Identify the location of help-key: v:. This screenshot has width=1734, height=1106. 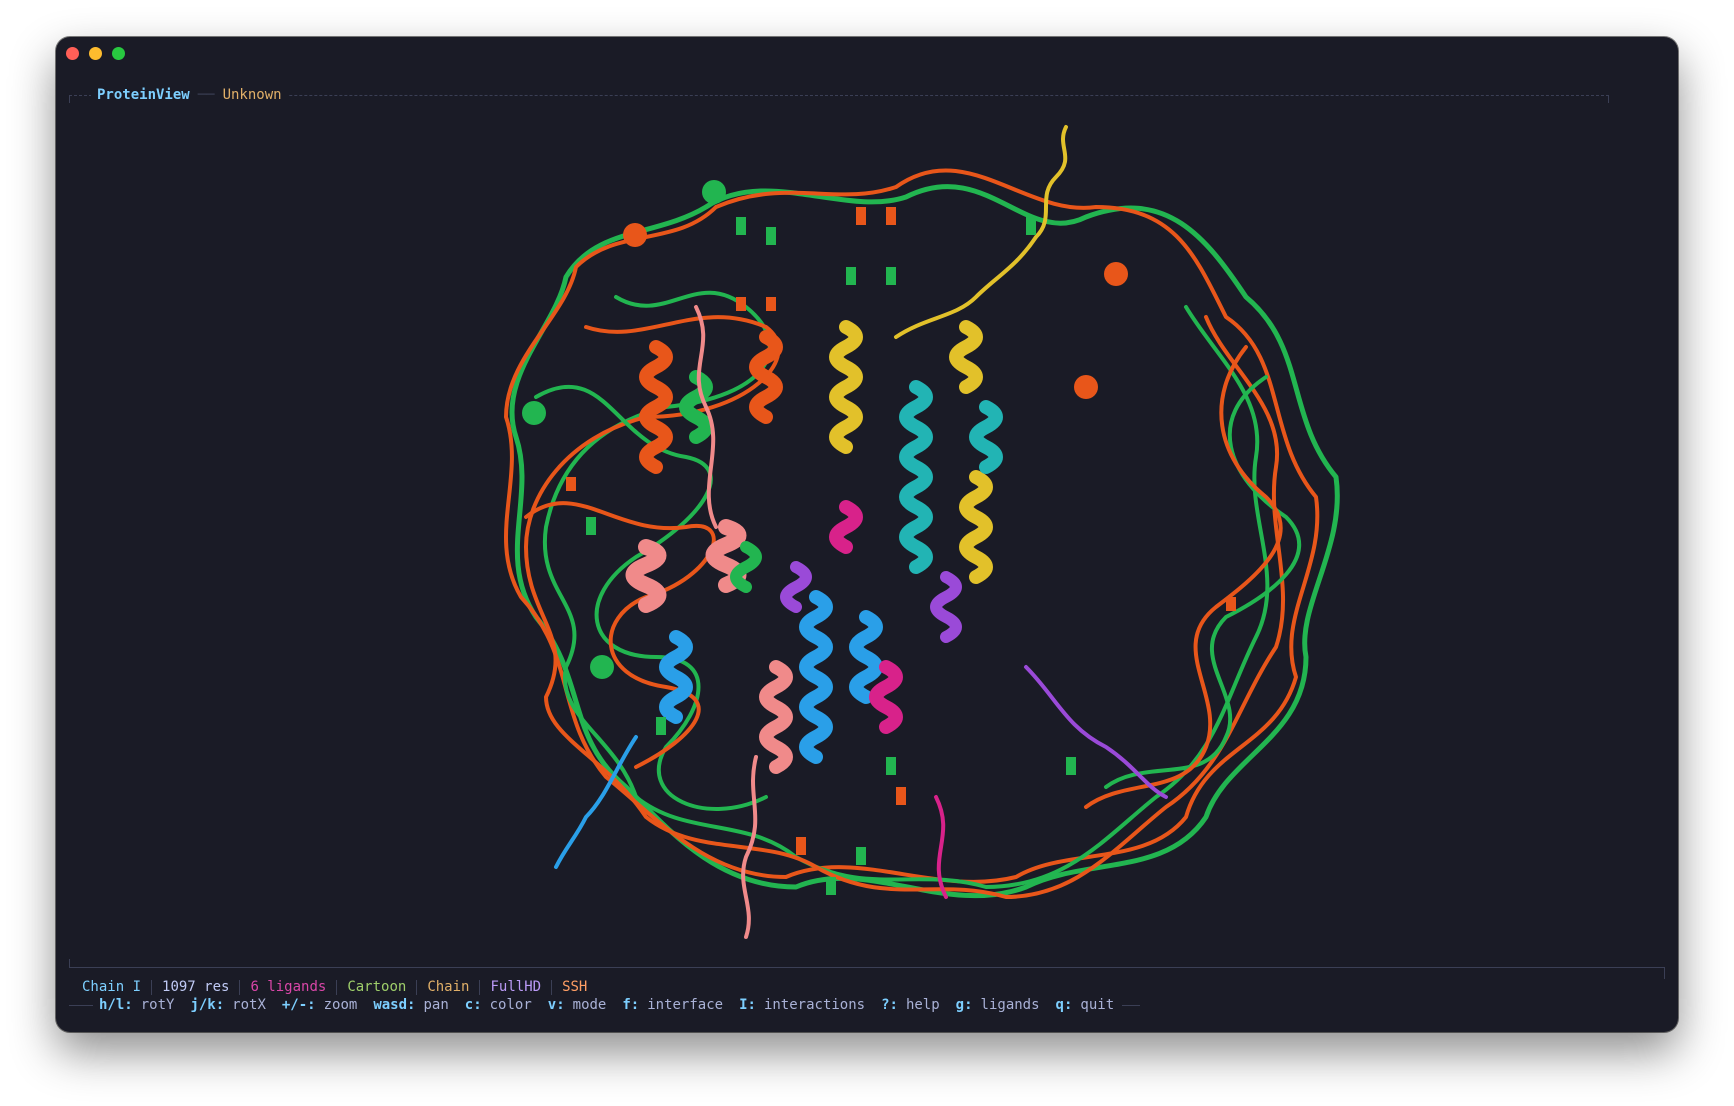
(556, 1005).